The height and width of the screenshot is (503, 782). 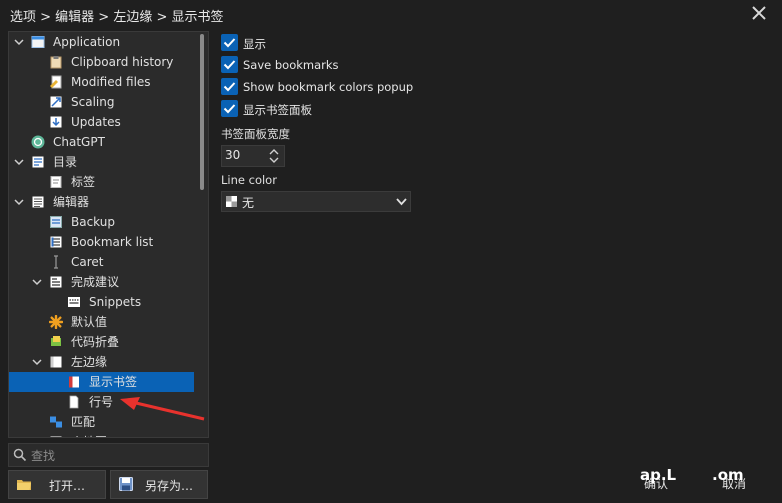 I want to click on tree-item: 代码折叠, so click(x=101, y=342).